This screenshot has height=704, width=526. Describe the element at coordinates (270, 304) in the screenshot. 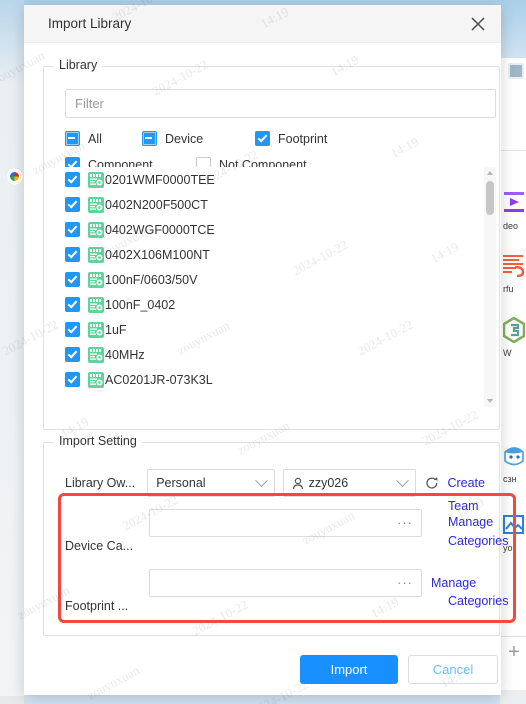

I see `list-item: 100nF_0402` at that location.